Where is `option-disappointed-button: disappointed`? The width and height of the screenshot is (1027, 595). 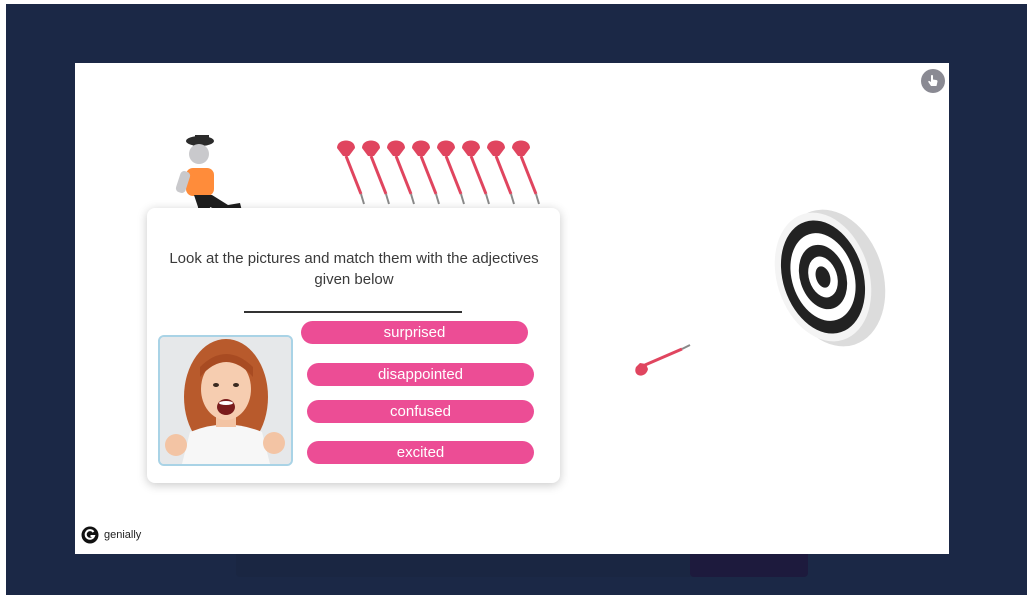
option-disappointed-button: disappointed is located at coordinates (420, 374).